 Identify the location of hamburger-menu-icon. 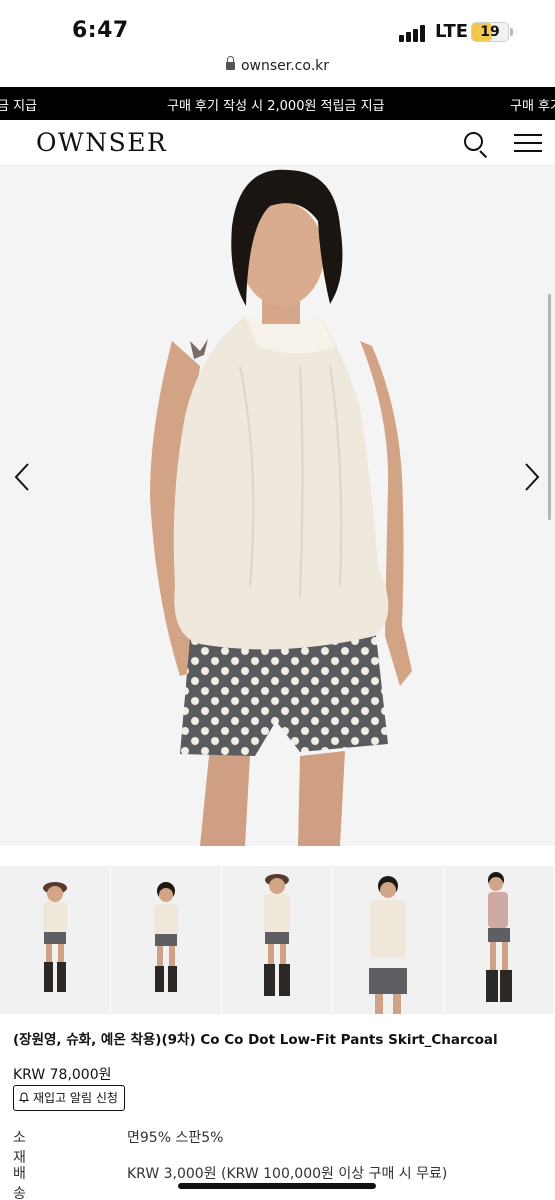
(528, 144).